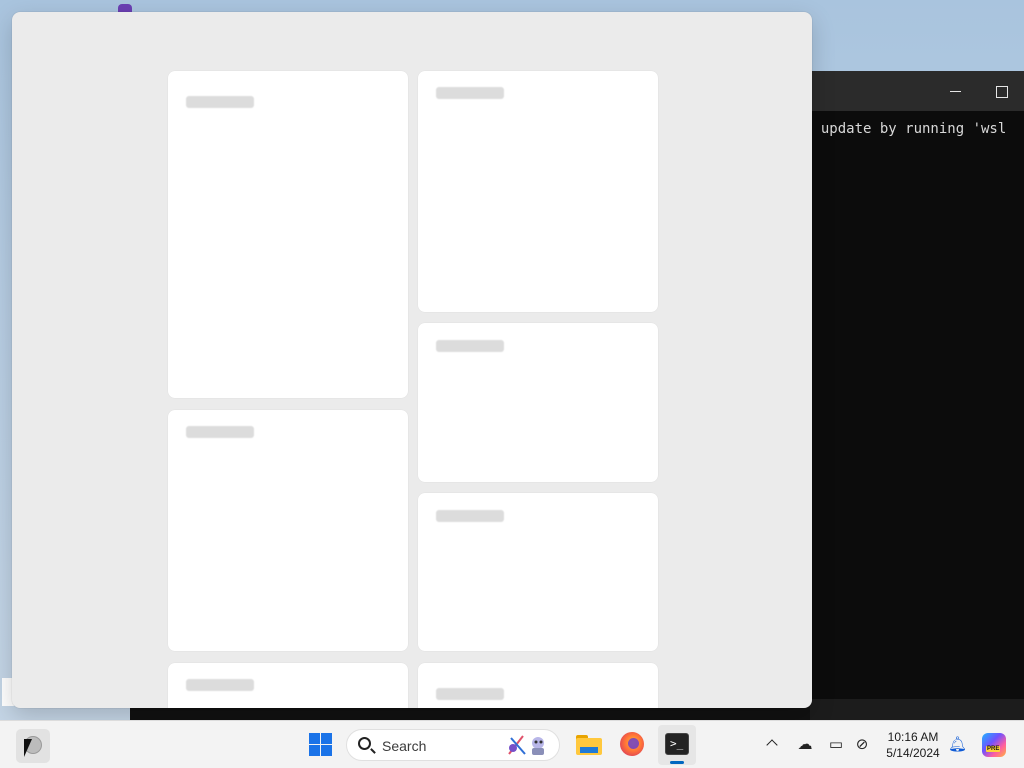  I want to click on clock: 10:16 AM 5/14/2024, so click(913, 745).